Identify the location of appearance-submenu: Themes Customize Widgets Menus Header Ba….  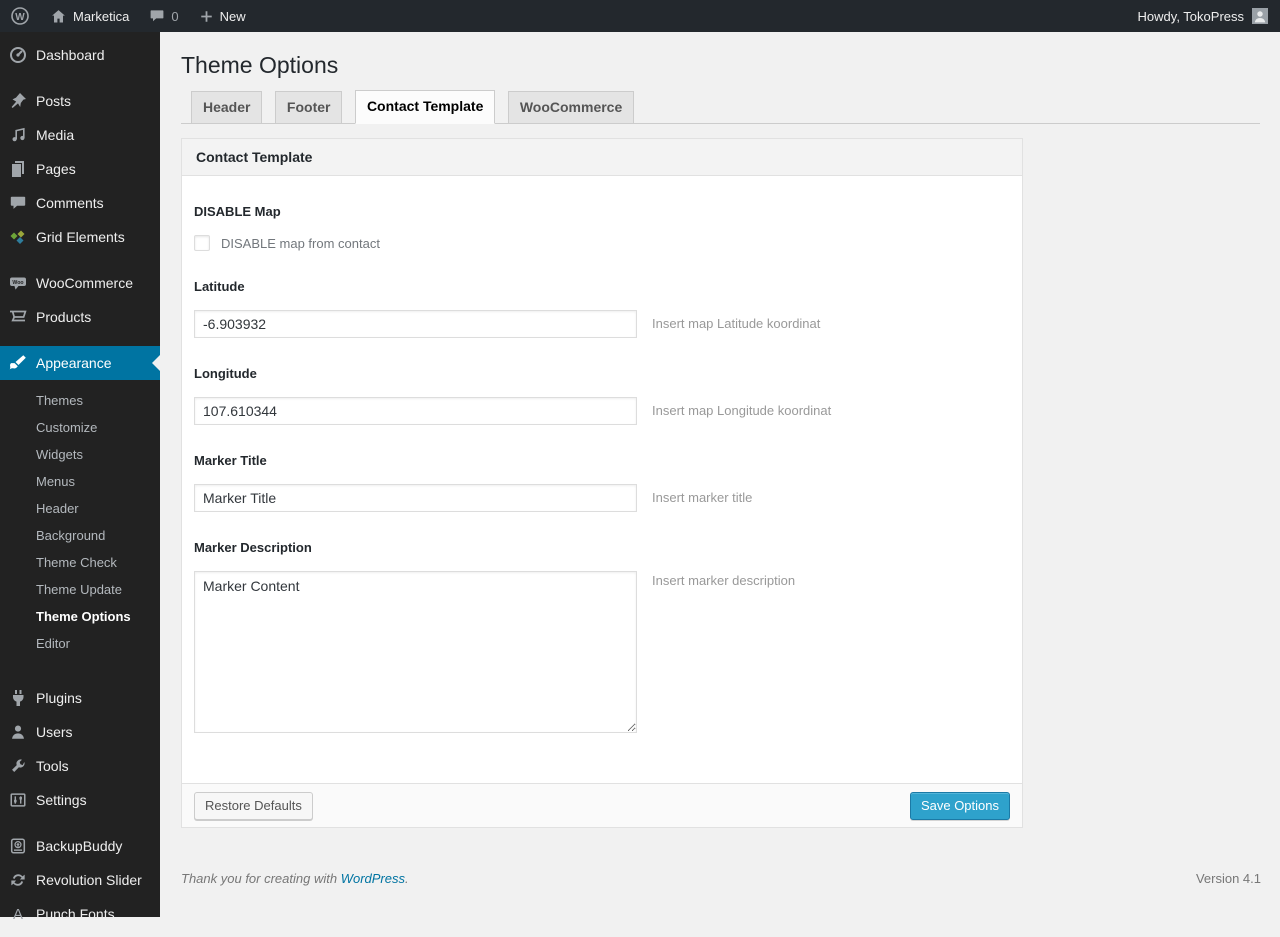
(80, 524).